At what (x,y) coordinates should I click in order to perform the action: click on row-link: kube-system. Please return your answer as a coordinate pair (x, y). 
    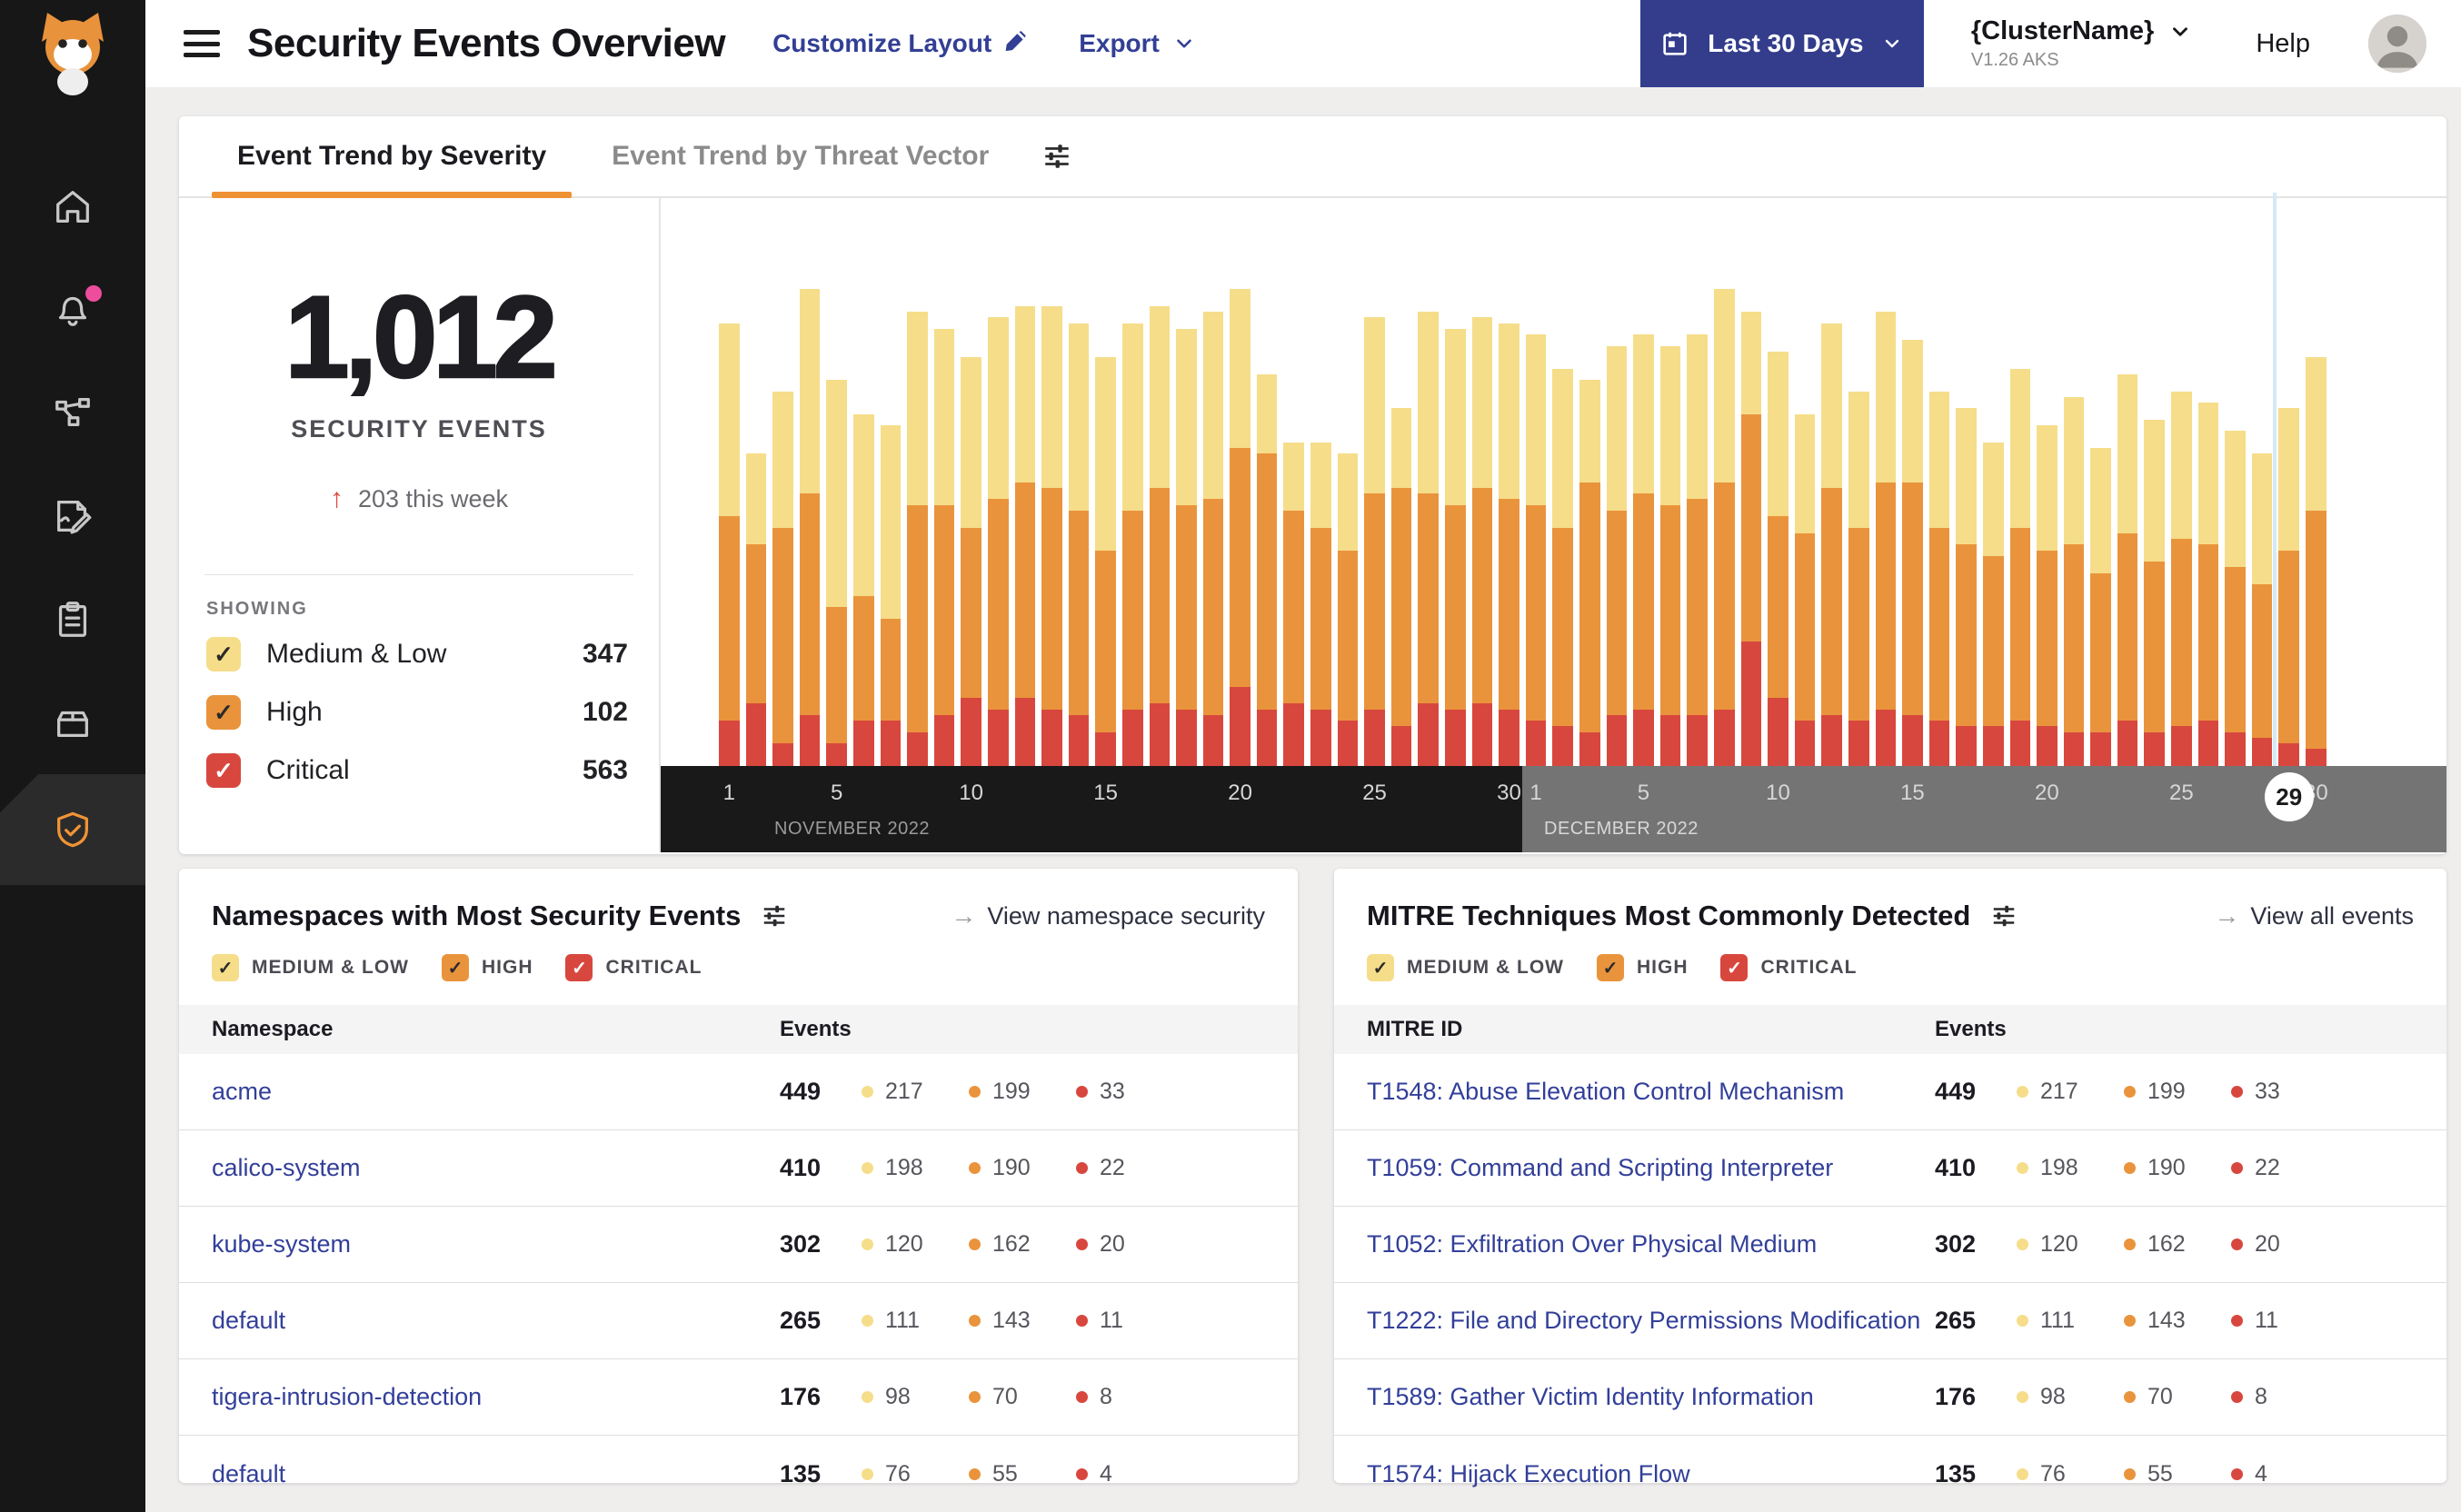
    Looking at the image, I should click on (496, 1244).